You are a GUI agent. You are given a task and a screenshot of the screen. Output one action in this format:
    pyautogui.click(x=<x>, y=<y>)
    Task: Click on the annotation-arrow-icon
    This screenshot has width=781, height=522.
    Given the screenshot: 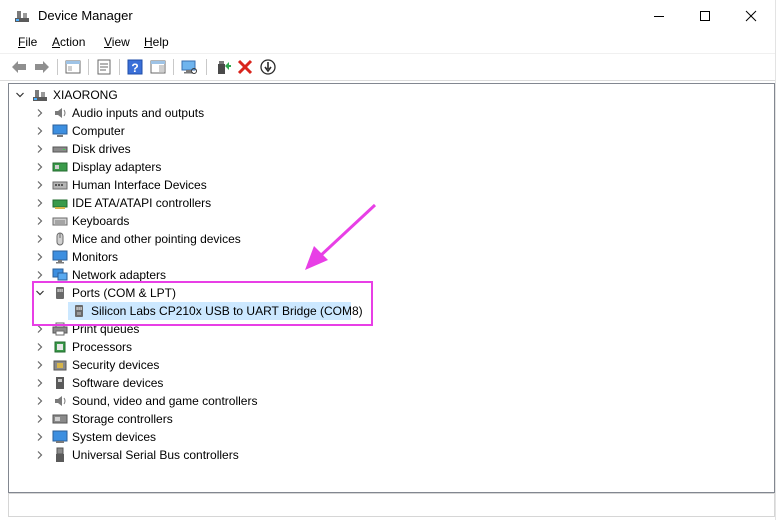 What is the action you would take?
    pyautogui.click(x=341, y=236)
    